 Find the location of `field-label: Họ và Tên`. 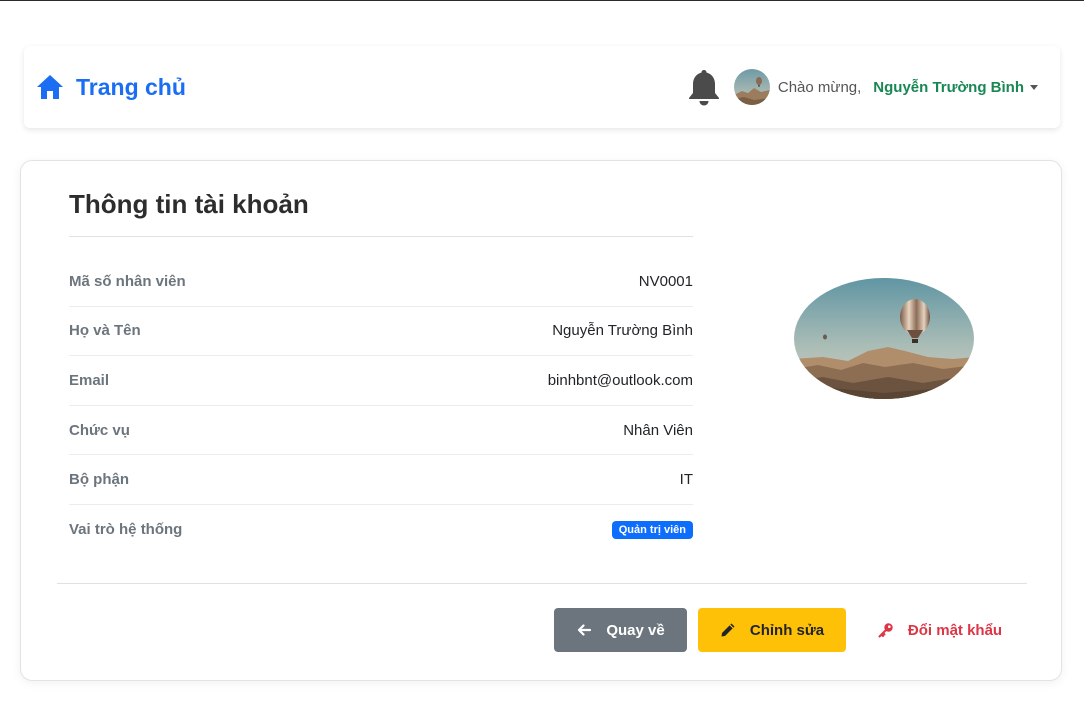

field-label: Họ và Tên is located at coordinates (105, 331).